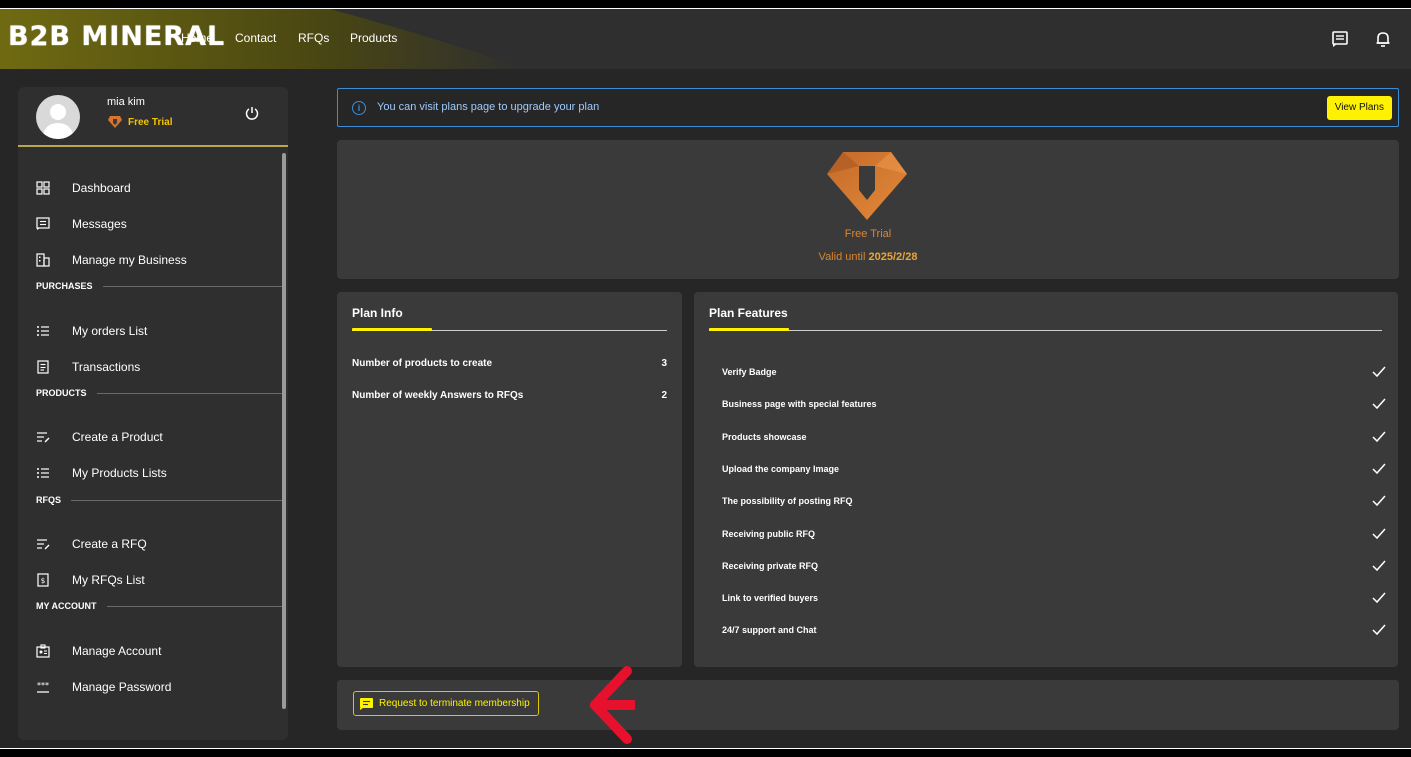 The image size is (1411, 757). I want to click on nav-products: Products, so click(373, 38).